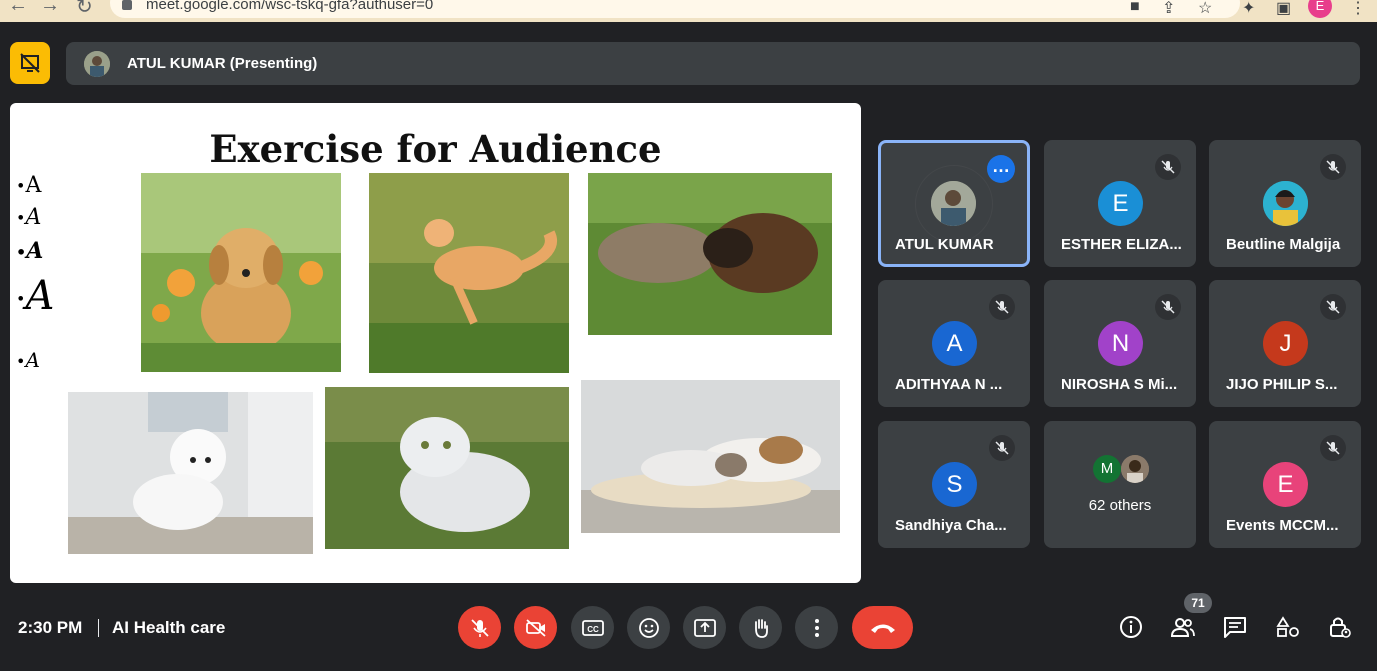  I want to click on more-options-button, so click(816, 627).